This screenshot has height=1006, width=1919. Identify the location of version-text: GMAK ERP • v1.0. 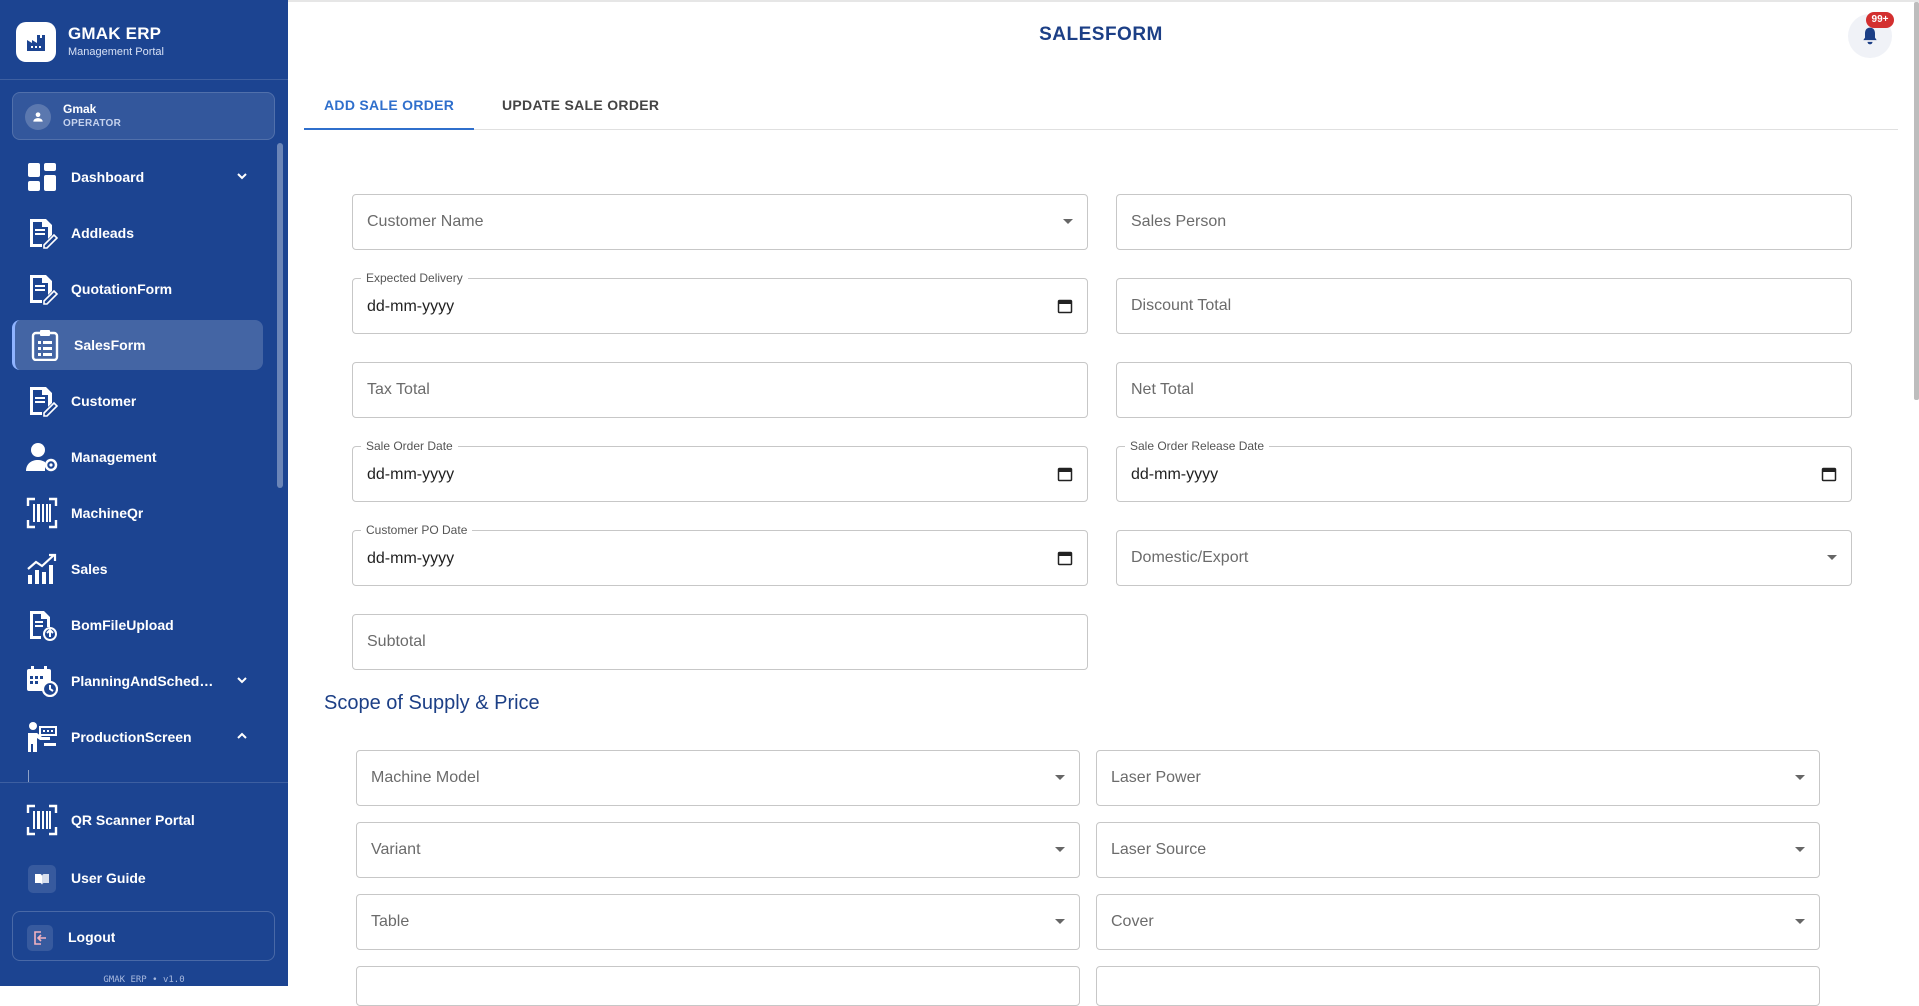
(144, 980).